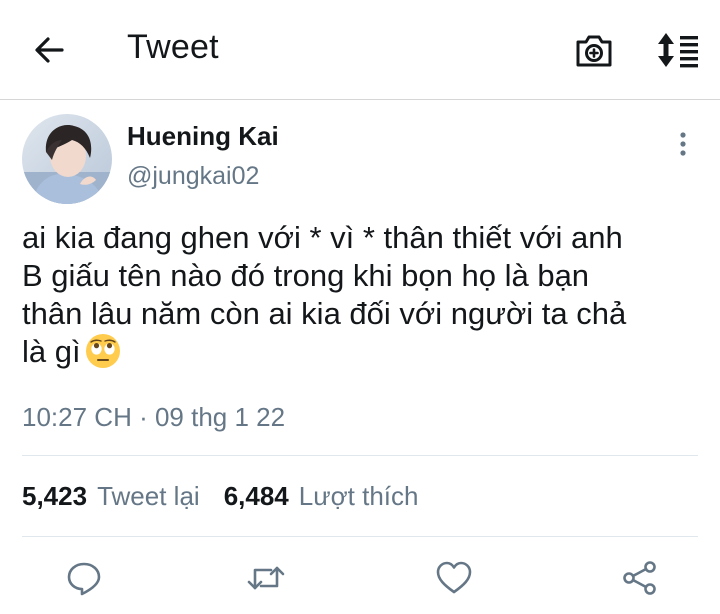  What do you see at coordinates (358, 496) in the screenshot?
I see `likes-label: Lượt thích` at bounding box center [358, 496].